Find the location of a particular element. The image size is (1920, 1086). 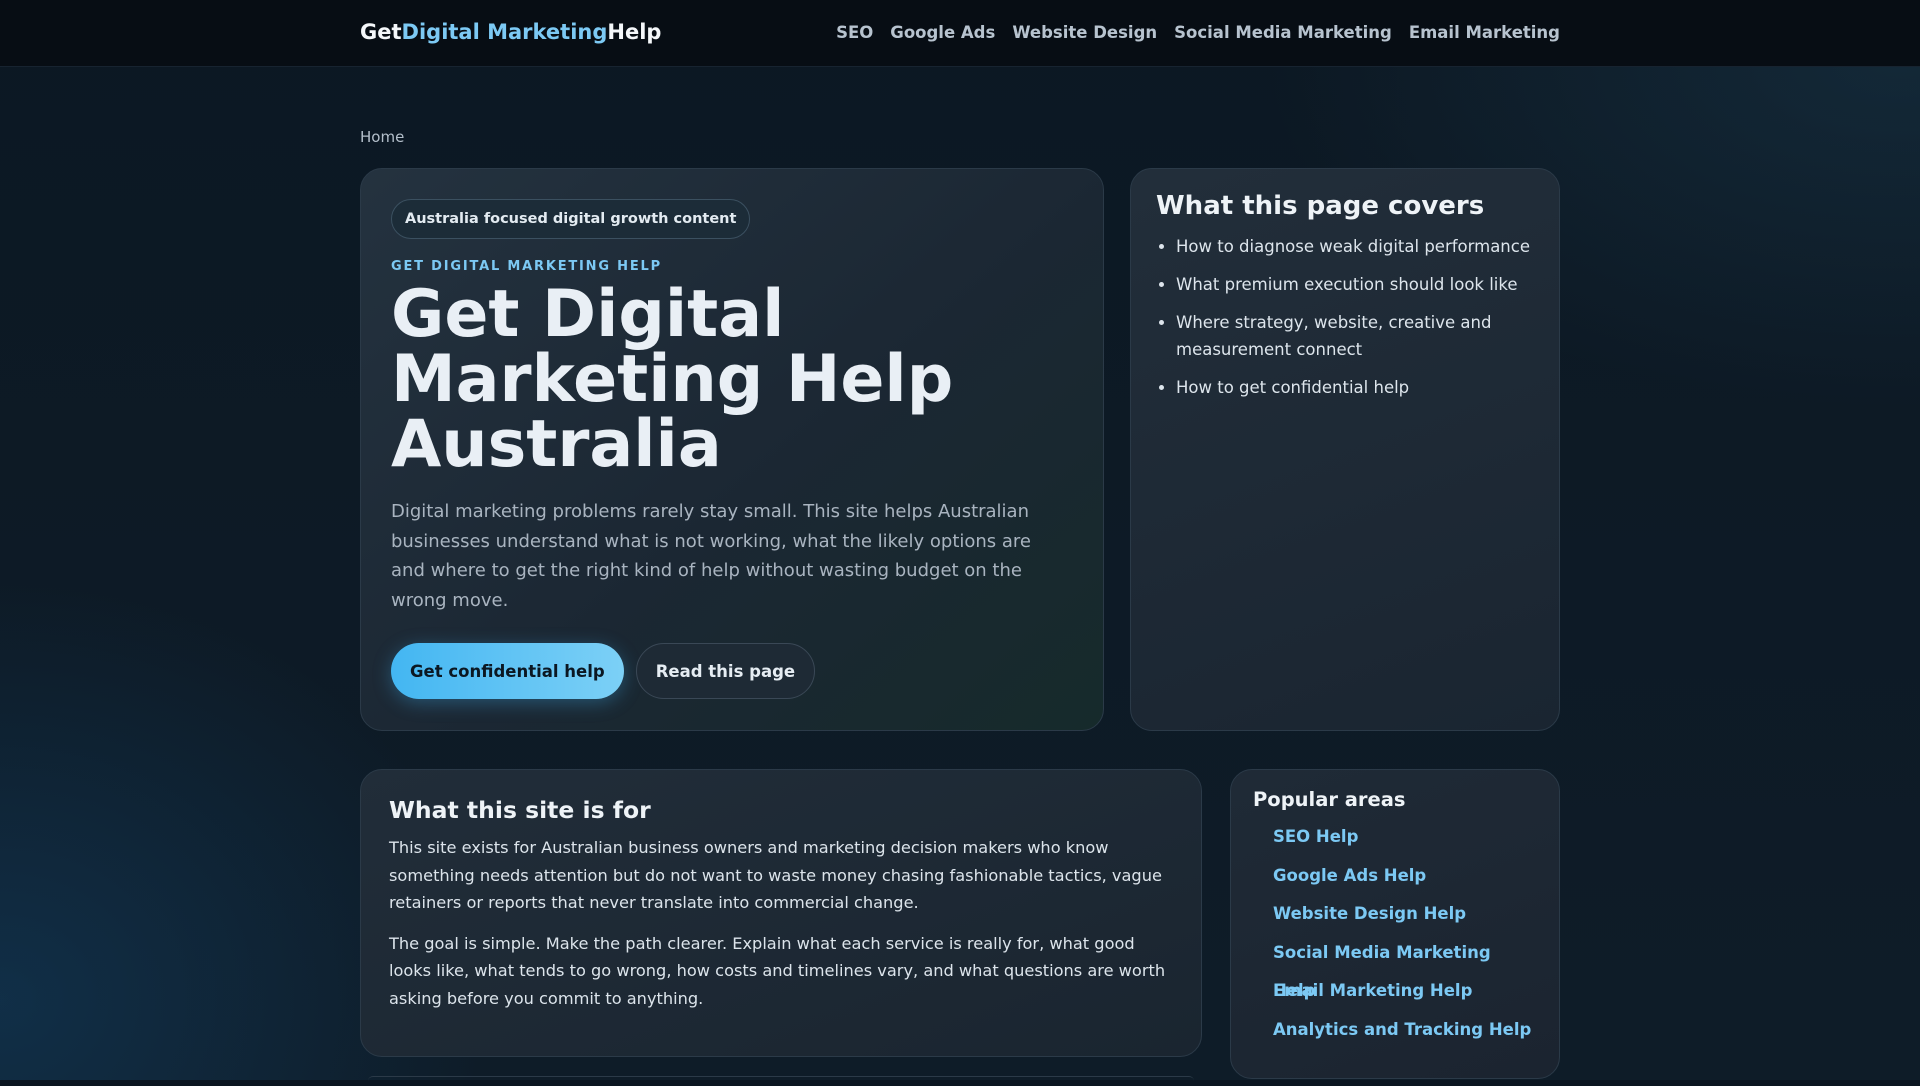

nav-link-email-marketing: Email Marketing is located at coordinates (1484, 32).